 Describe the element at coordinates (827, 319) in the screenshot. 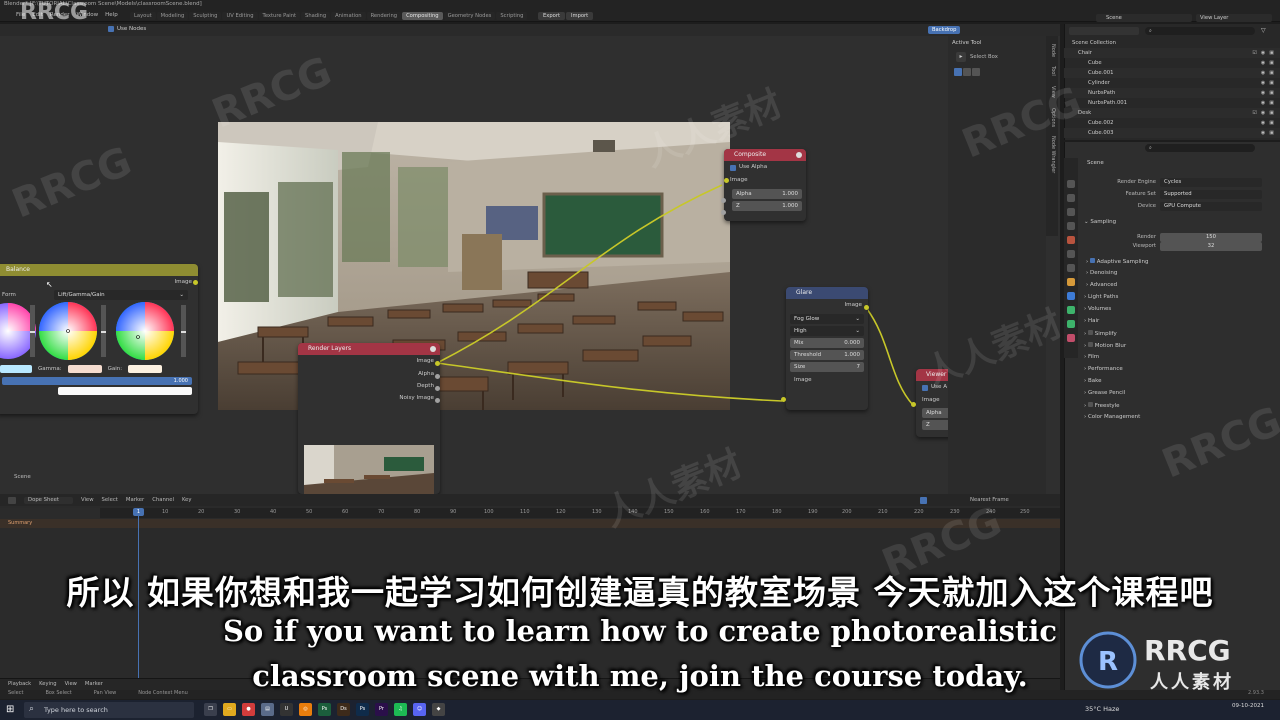

I see `glare-type-dropdown: Fog Glow ⌄` at that location.